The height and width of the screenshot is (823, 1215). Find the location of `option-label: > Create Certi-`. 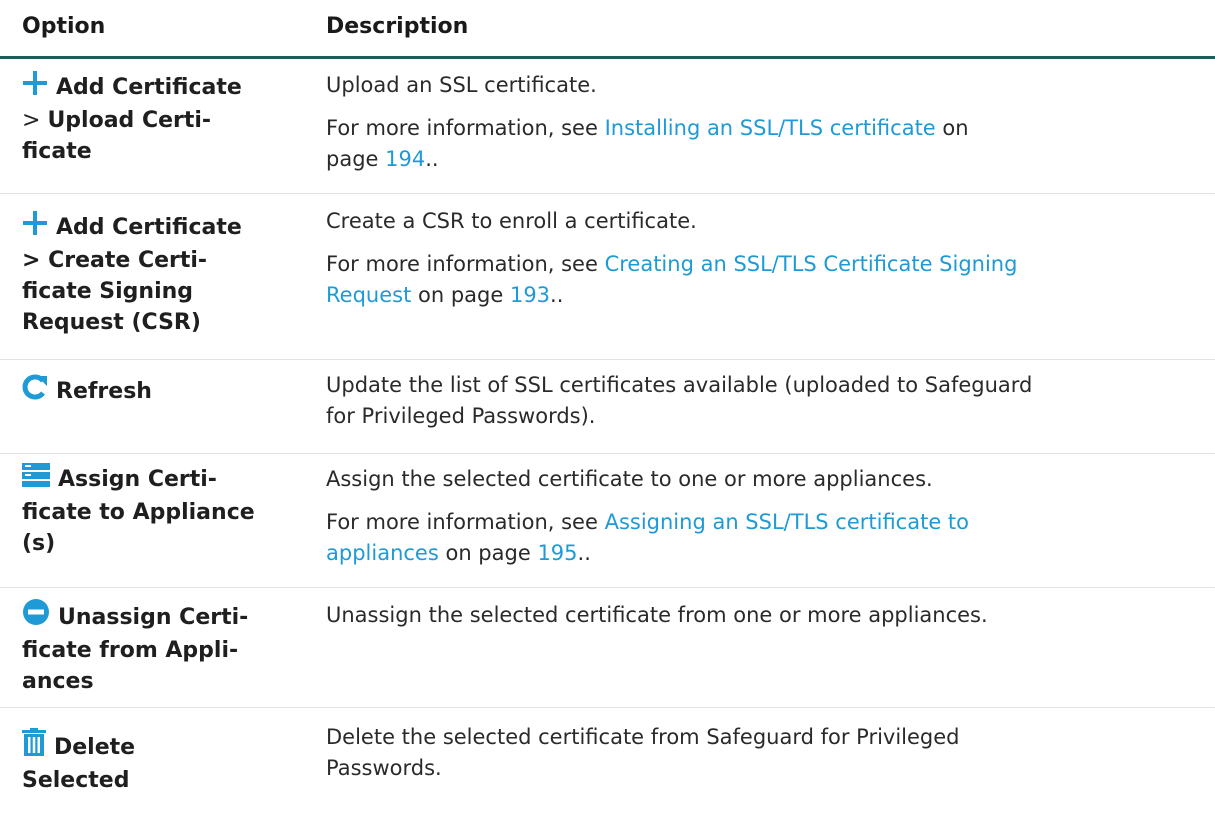

option-label: > Create Certi- is located at coordinates (115, 260).